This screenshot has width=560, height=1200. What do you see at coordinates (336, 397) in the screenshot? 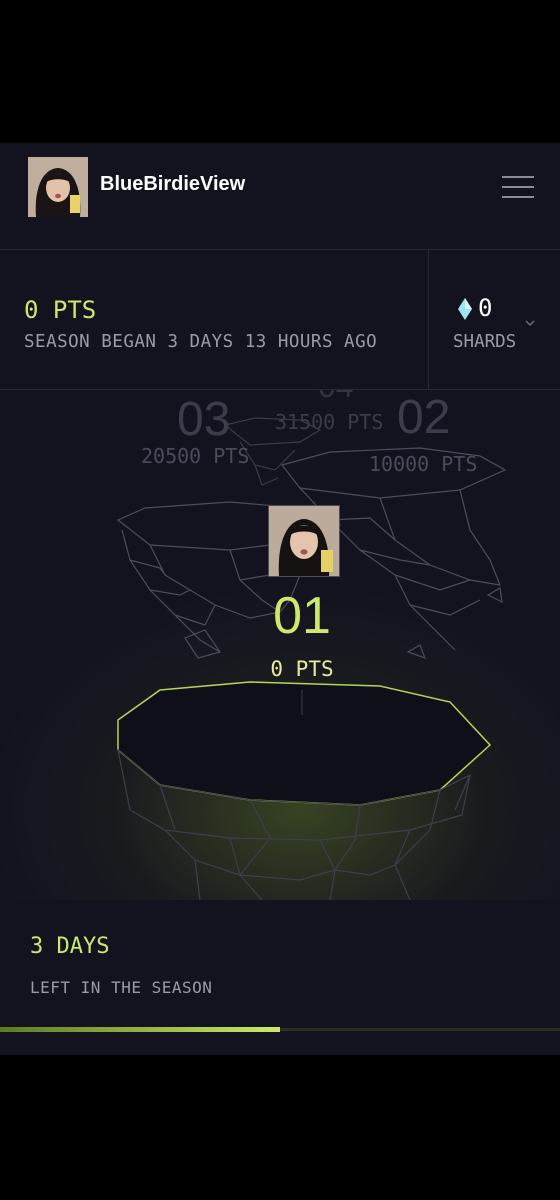
I see `rank-4-number: 04` at bounding box center [336, 397].